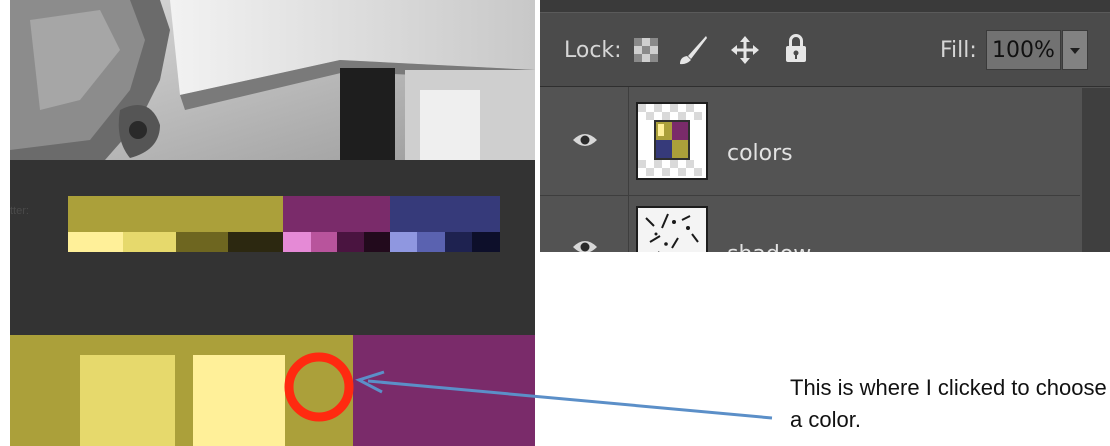 Image resolution: width=1110 pixels, height=446 pixels. I want to click on annotation-arrow, so click(570, 399).